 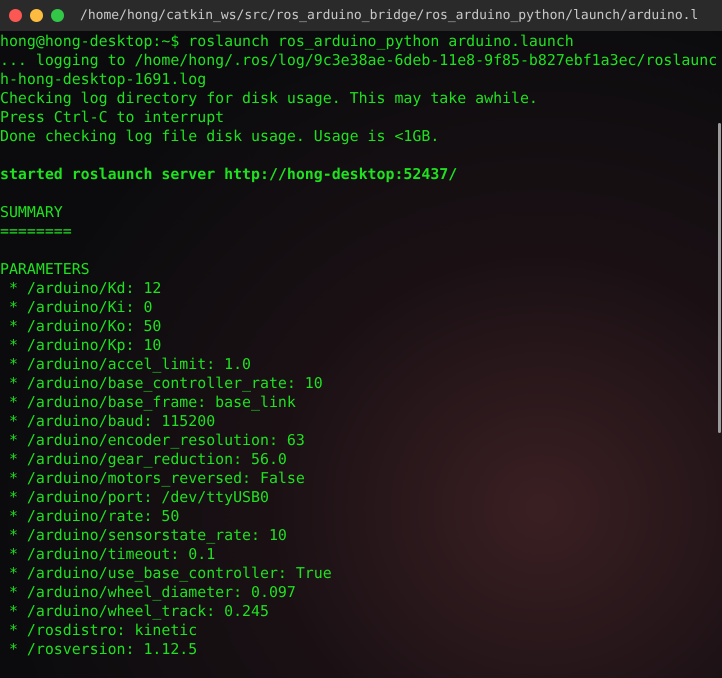 I want to click on terminal-line: * /arduino/rate: 50, so click(x=94, y=516).